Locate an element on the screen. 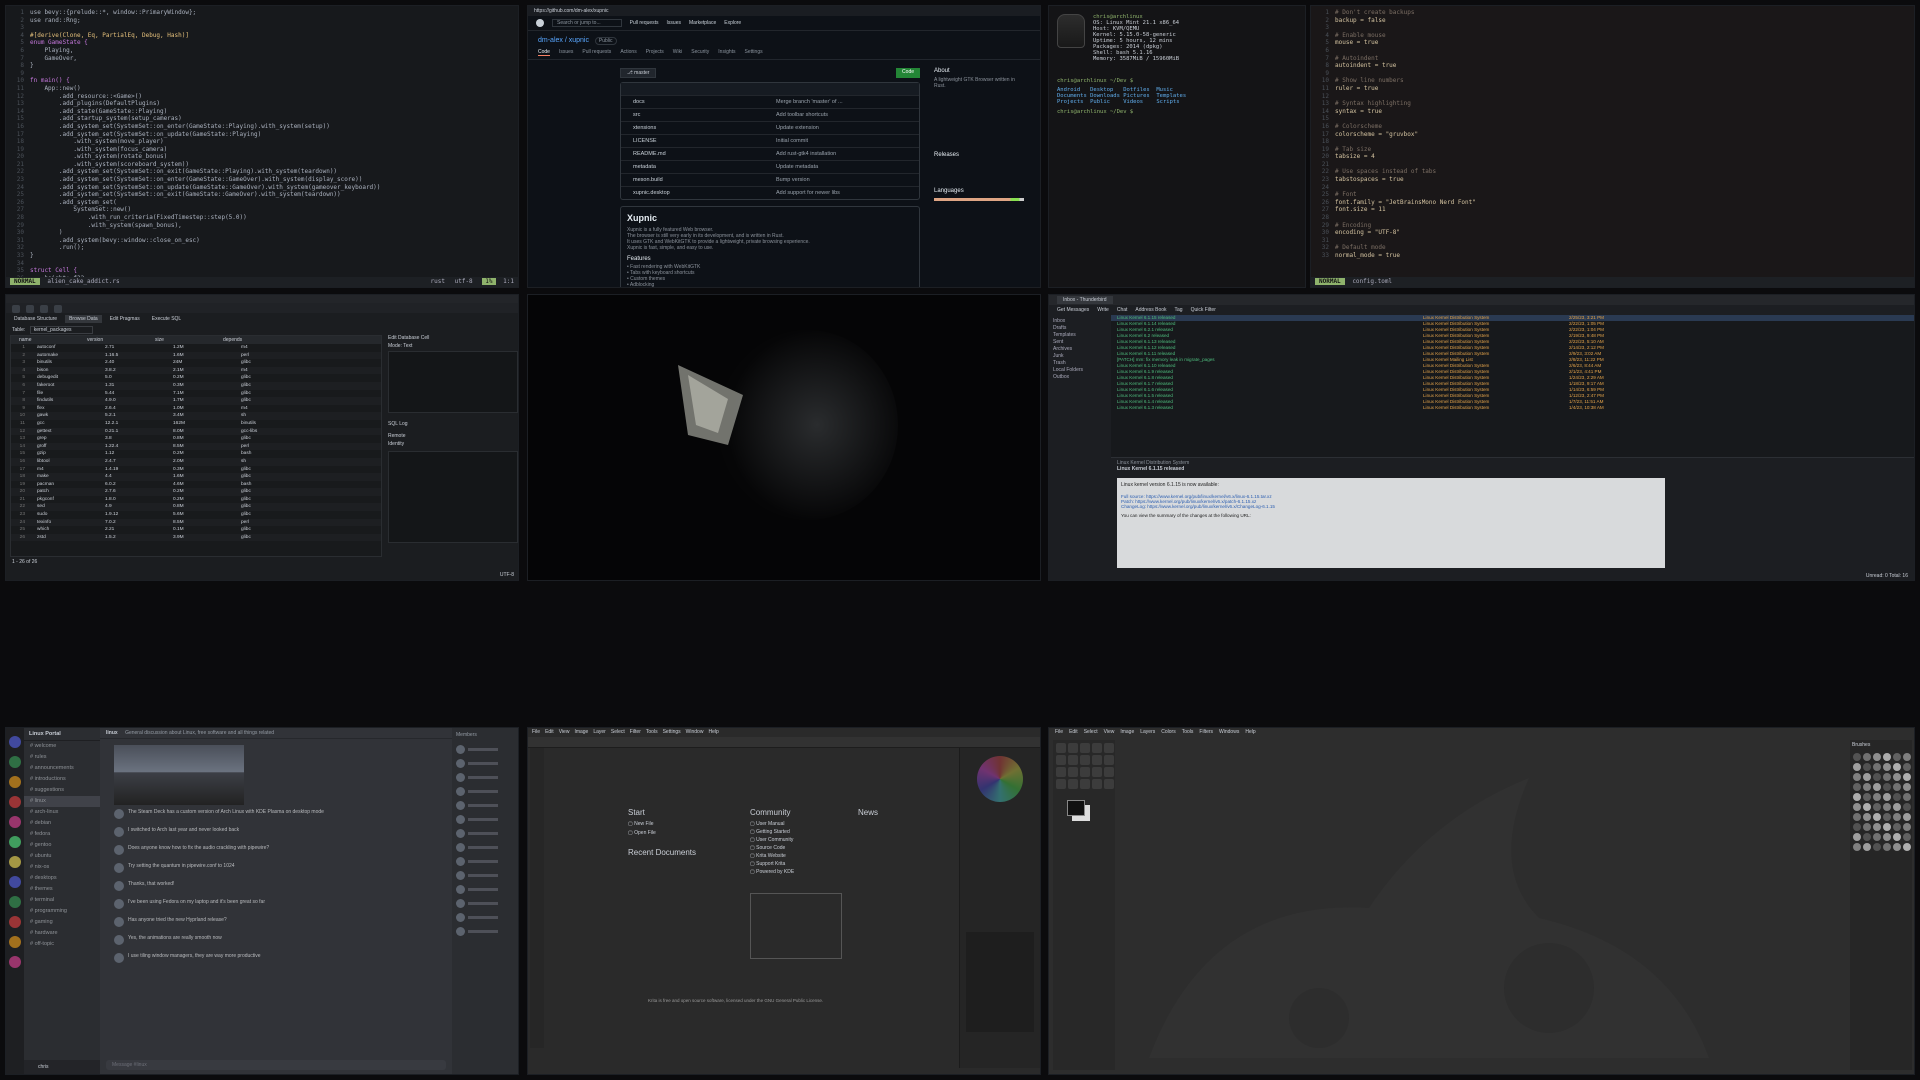  table-cell: 1.8.0 is located at coordinates (131, 500).